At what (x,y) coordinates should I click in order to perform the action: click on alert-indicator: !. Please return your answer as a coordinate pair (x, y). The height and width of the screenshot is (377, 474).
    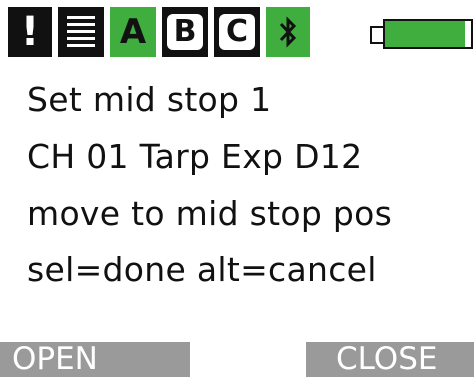
    Looking at the image, I should click on (30, 32).